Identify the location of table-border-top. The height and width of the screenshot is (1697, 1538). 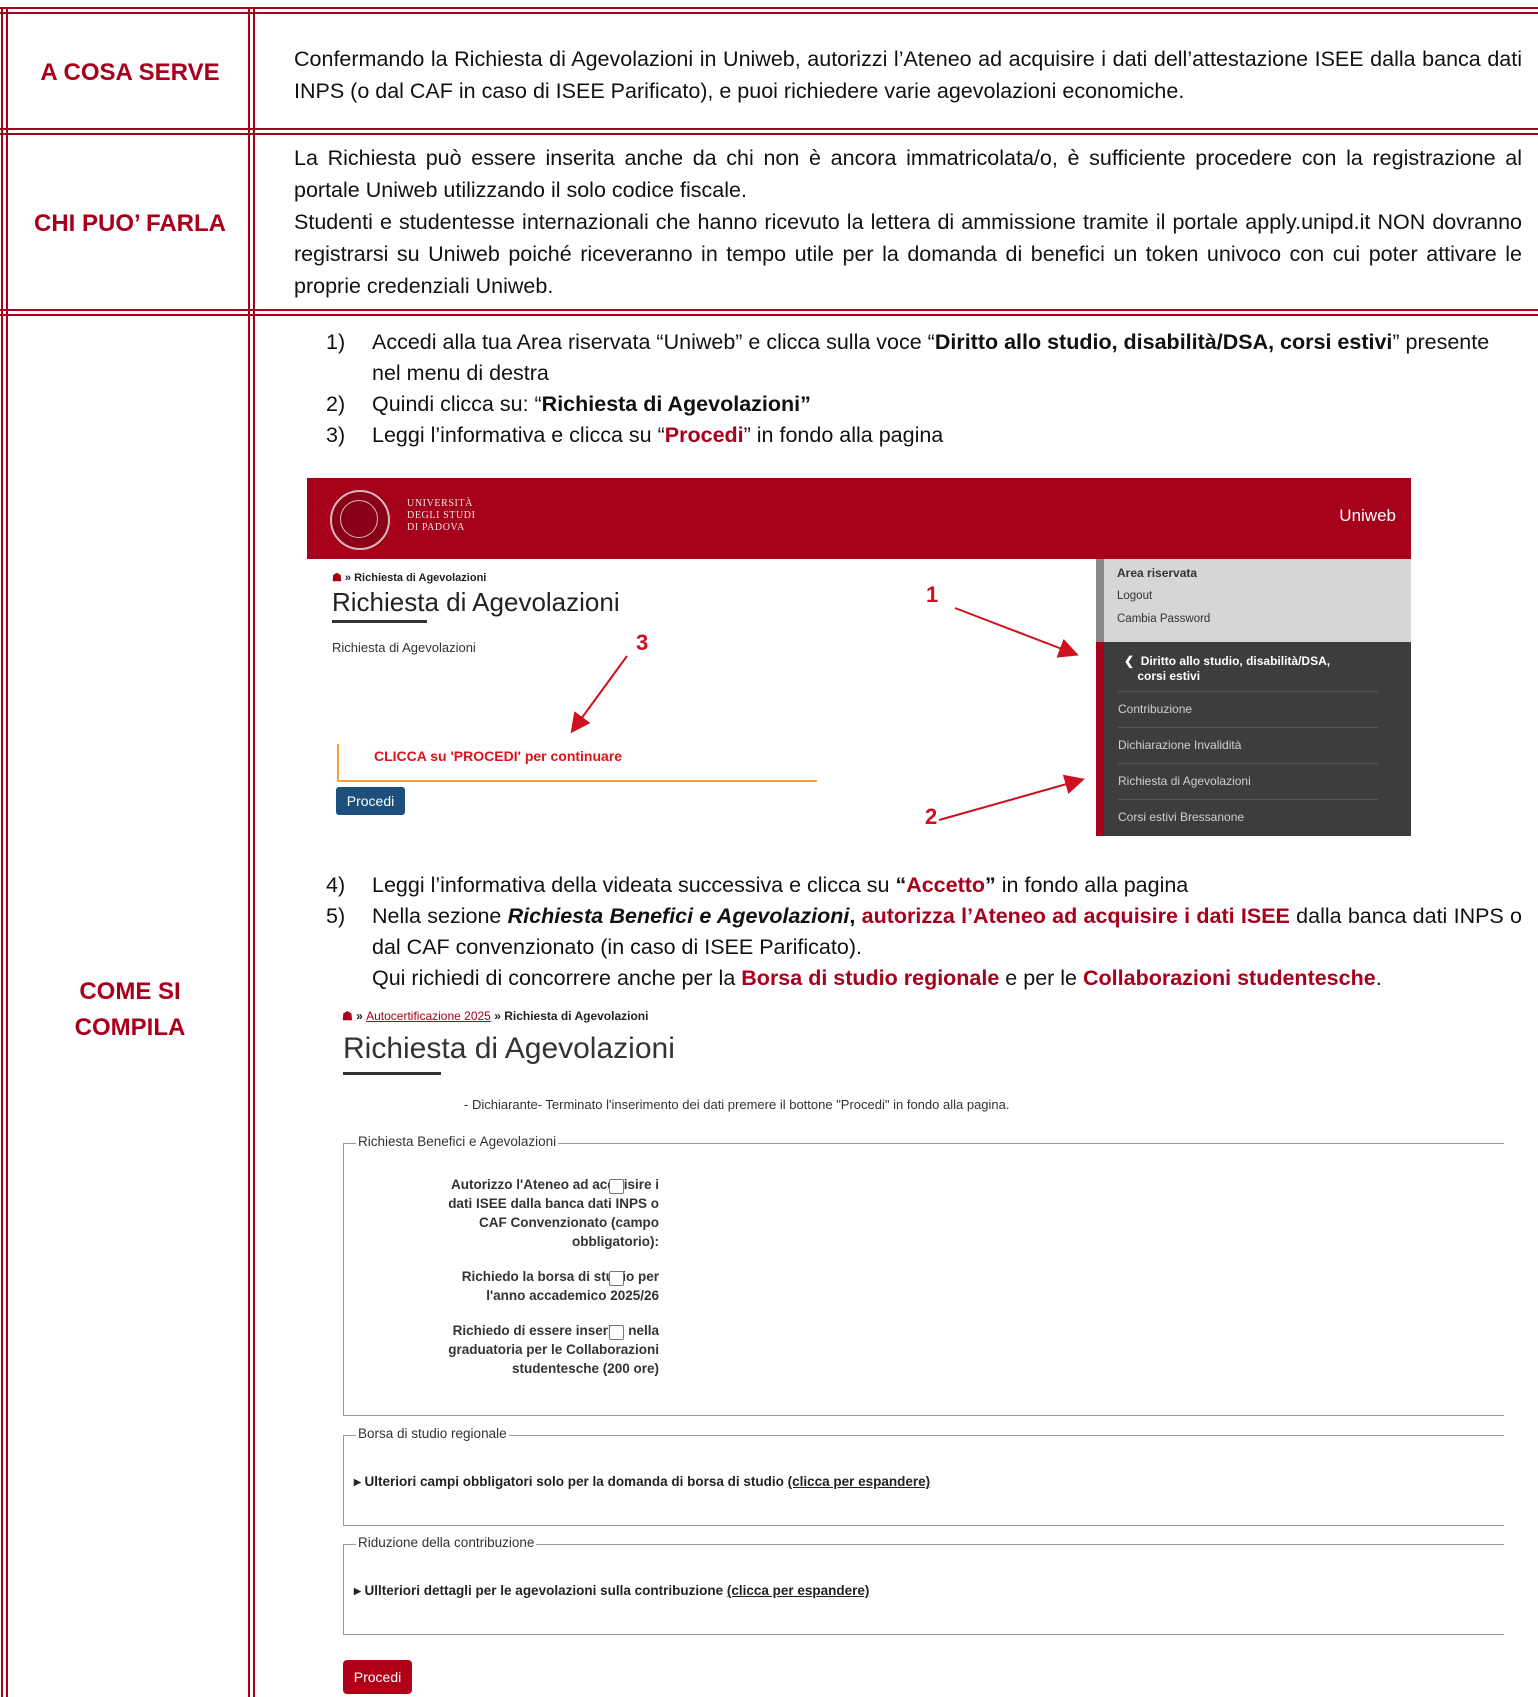
(769, 10).